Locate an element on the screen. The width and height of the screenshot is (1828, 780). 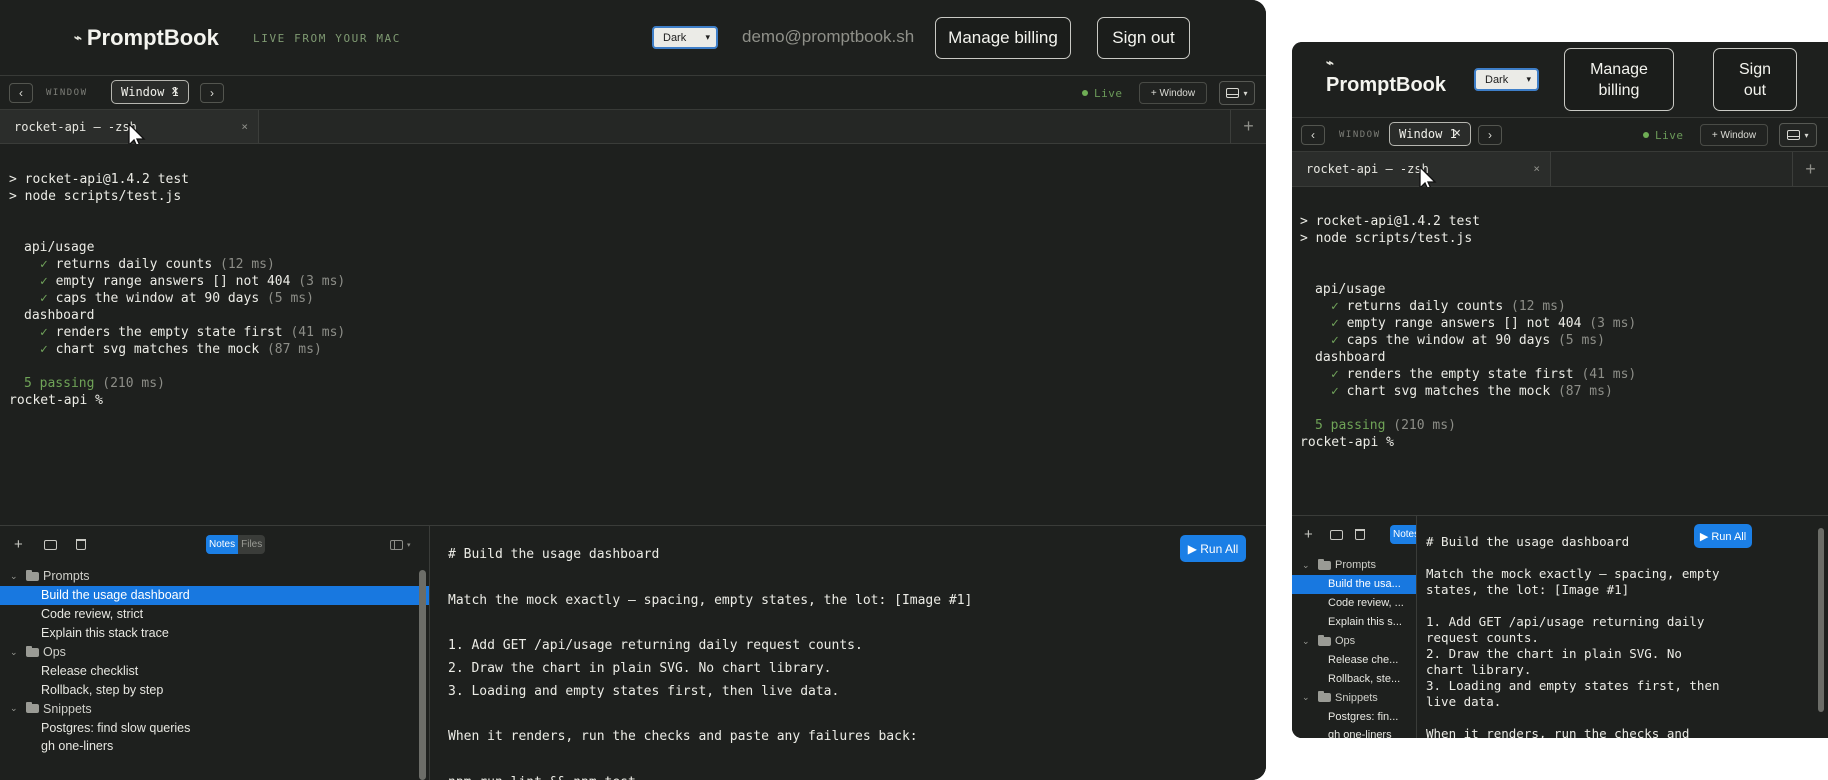
prompt-item: Rollback, step by step is located at coordinates (214, 689).